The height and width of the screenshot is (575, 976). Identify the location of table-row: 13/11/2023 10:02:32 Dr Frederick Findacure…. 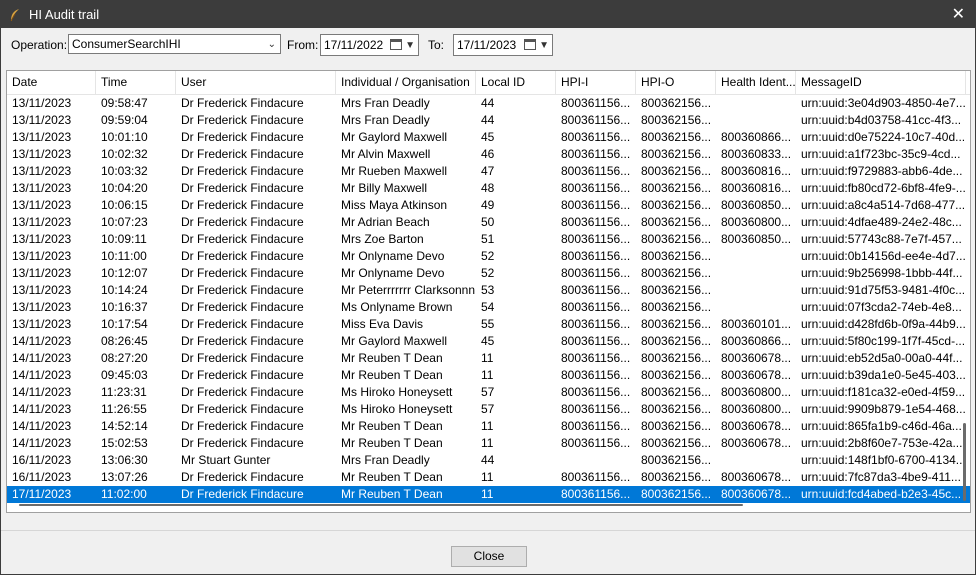
(488, 154).